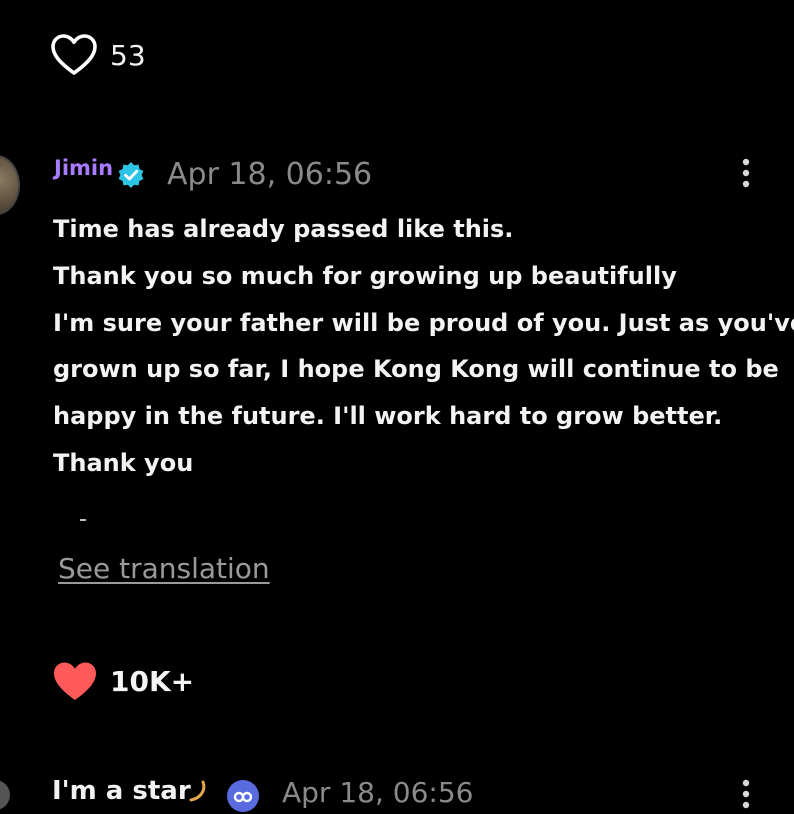 The height and width of the screenshot is (814, 794). Describe the element at coordinates (74, 55) in the screenshot. I see `heart-outline-icon` at that location.